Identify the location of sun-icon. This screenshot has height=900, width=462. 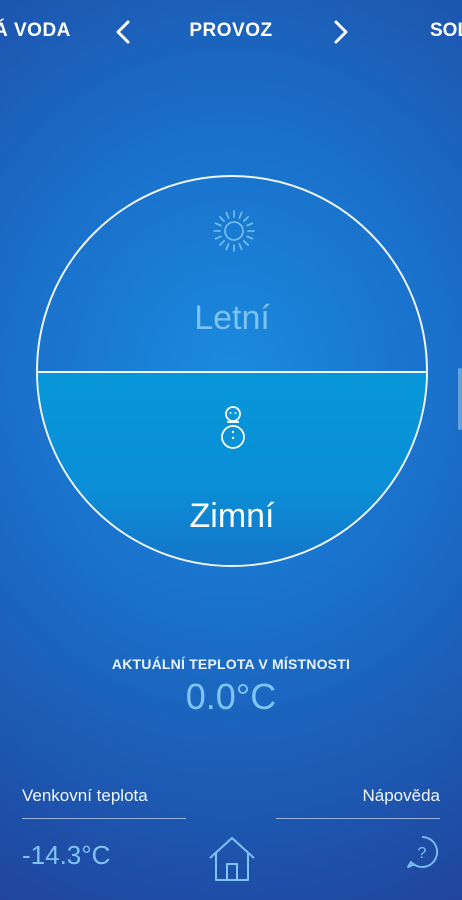
(234, 231).